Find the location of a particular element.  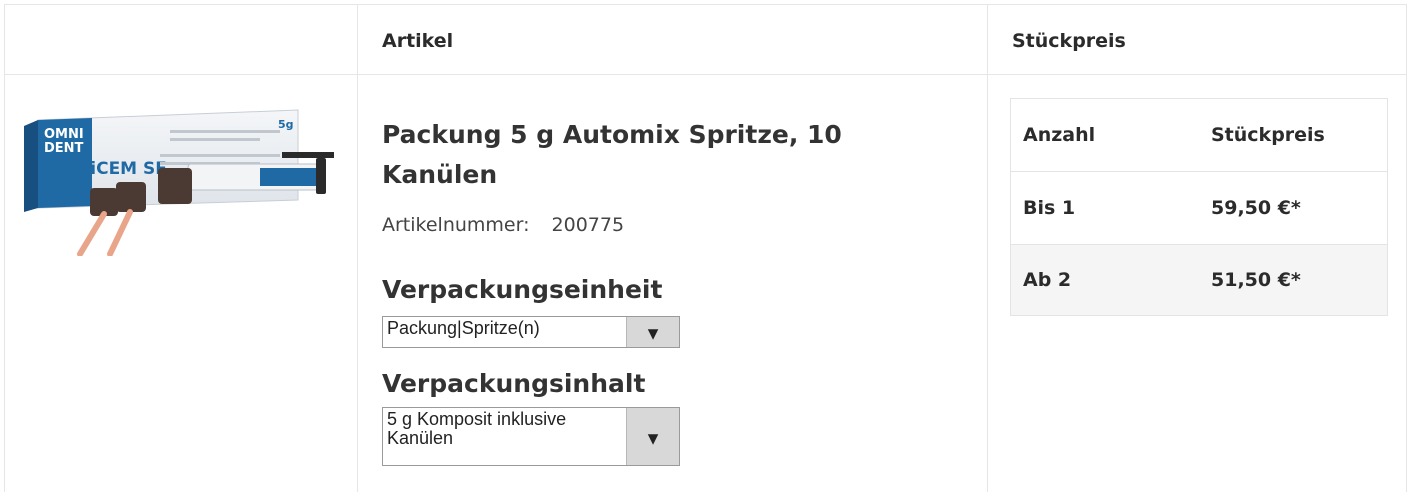

packaging-unit-select: Packung|Spritze(n) ▼ is located at coordinates (531, 332).